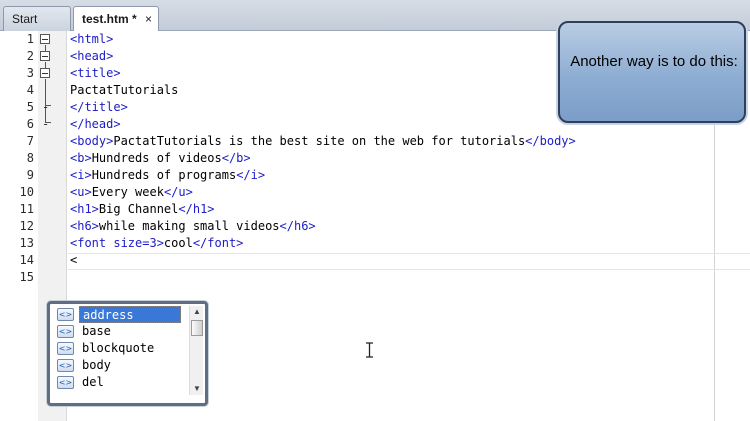 The image size is (750, 421). I want to click on annotation-callout: Another way is to do this:, so click(652, 72).